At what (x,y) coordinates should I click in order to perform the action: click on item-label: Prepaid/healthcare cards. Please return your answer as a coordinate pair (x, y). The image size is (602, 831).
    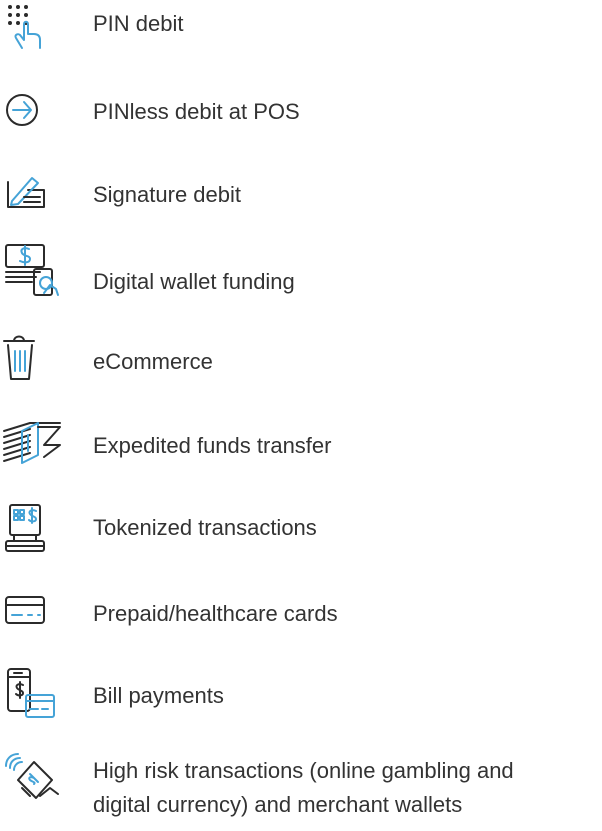
    Looking at the image, I should click on (215, 613).